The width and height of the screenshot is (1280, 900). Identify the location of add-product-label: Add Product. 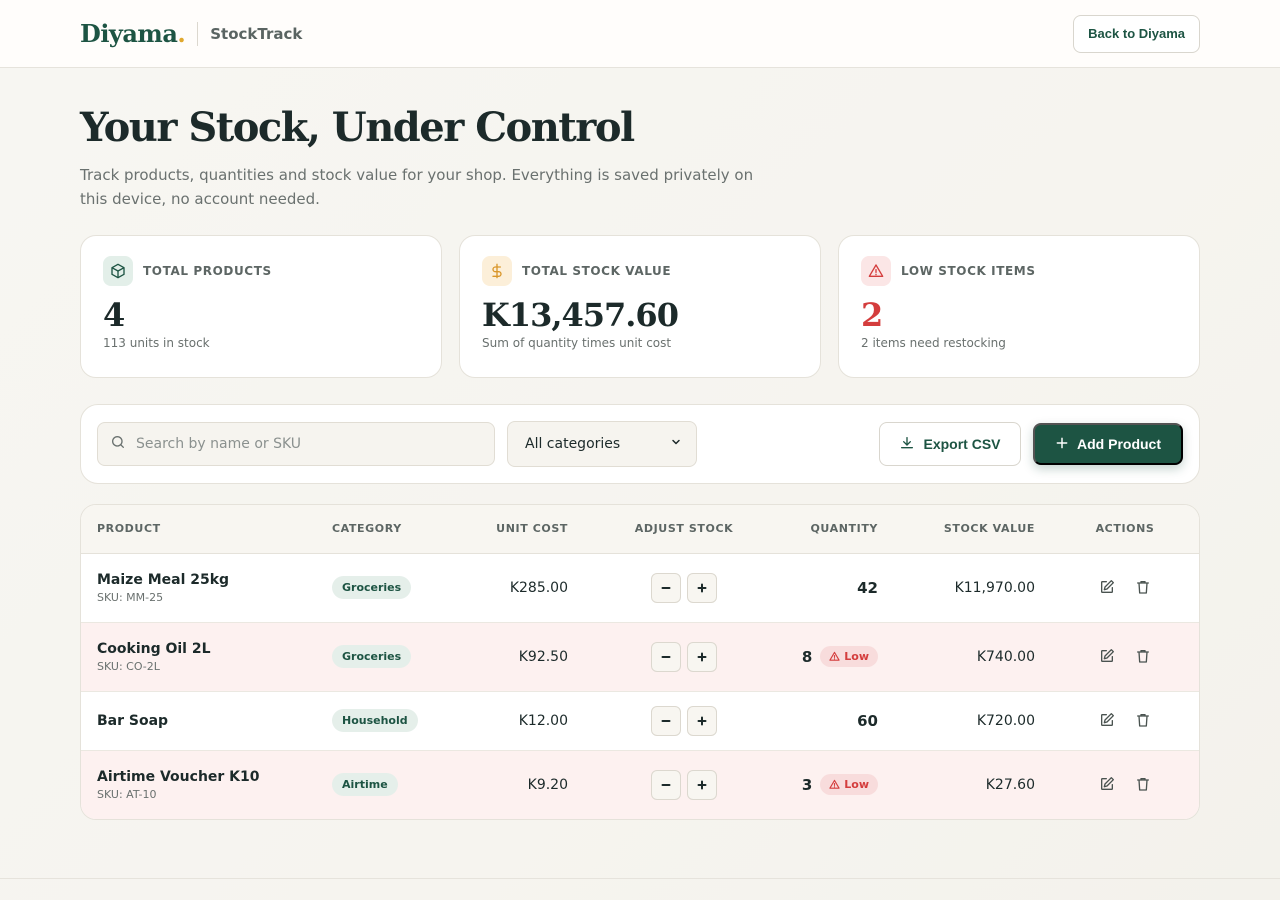
(1119, 444).